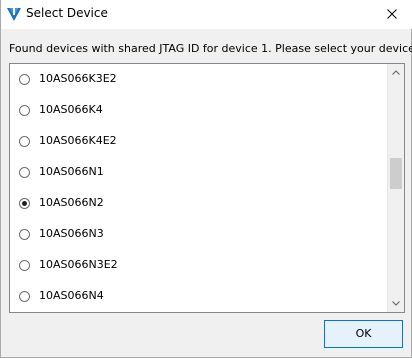  Describe the element at coordinates (78, 78) in the screenshot. I see `device-name-label: 10AS066K3E2` at that location.